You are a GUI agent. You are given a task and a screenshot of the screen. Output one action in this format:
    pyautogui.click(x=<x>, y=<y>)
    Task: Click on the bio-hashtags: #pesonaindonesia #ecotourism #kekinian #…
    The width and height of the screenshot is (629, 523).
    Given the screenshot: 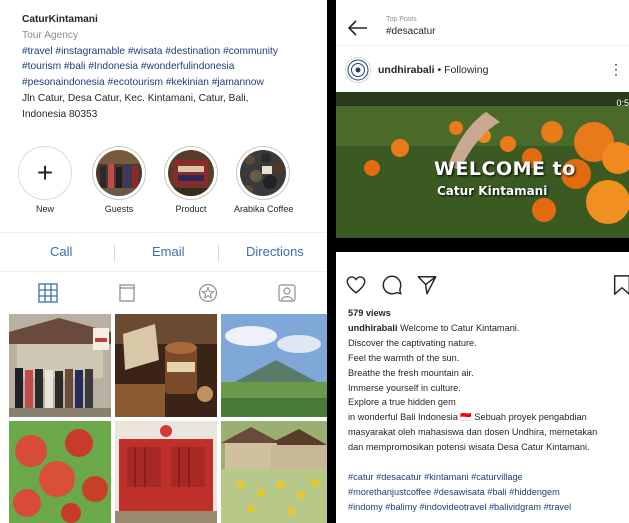 What is the action you would take?
    pyautogui.click(x=172, y=83)
    